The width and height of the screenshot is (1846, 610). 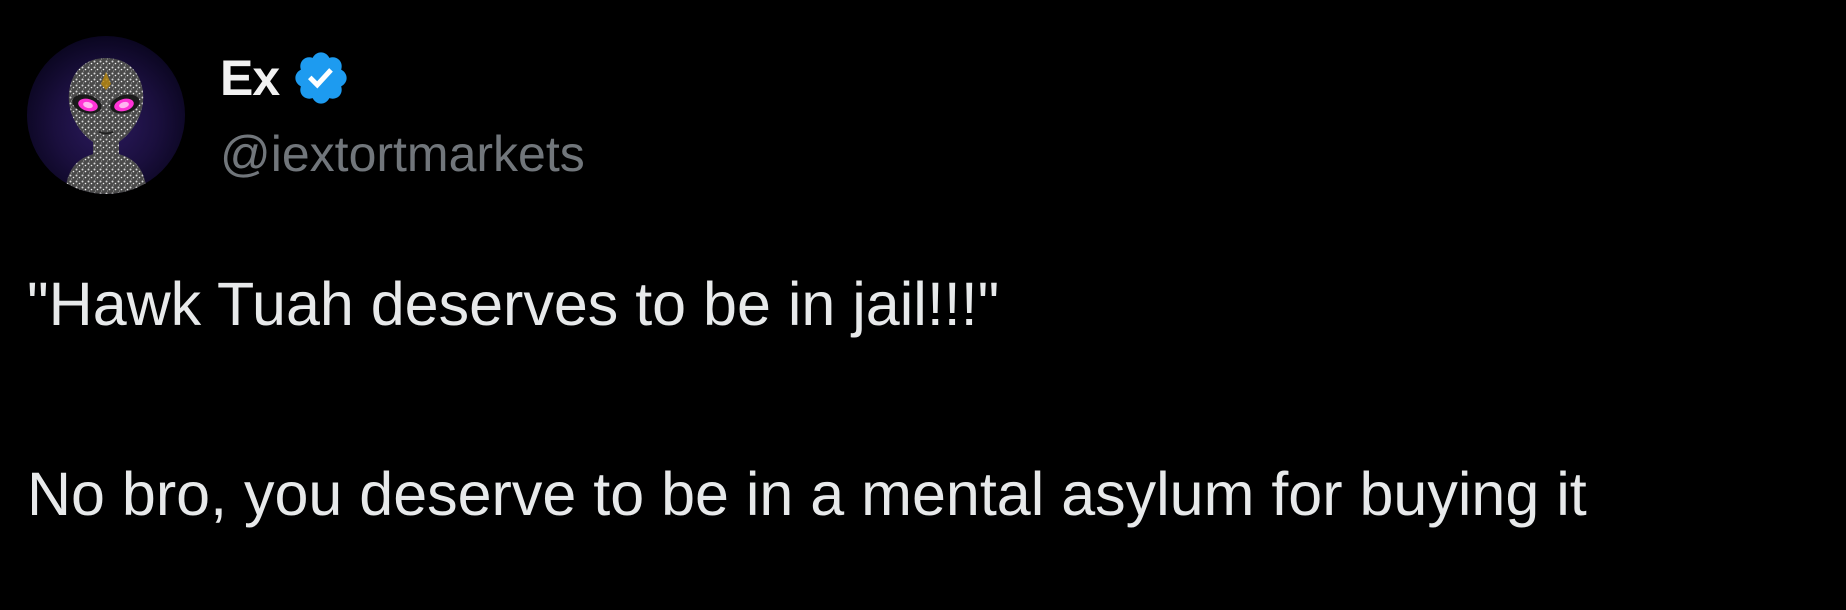 I want to click on author-handle: @iextortmarkets, so click(x=402, y=154).